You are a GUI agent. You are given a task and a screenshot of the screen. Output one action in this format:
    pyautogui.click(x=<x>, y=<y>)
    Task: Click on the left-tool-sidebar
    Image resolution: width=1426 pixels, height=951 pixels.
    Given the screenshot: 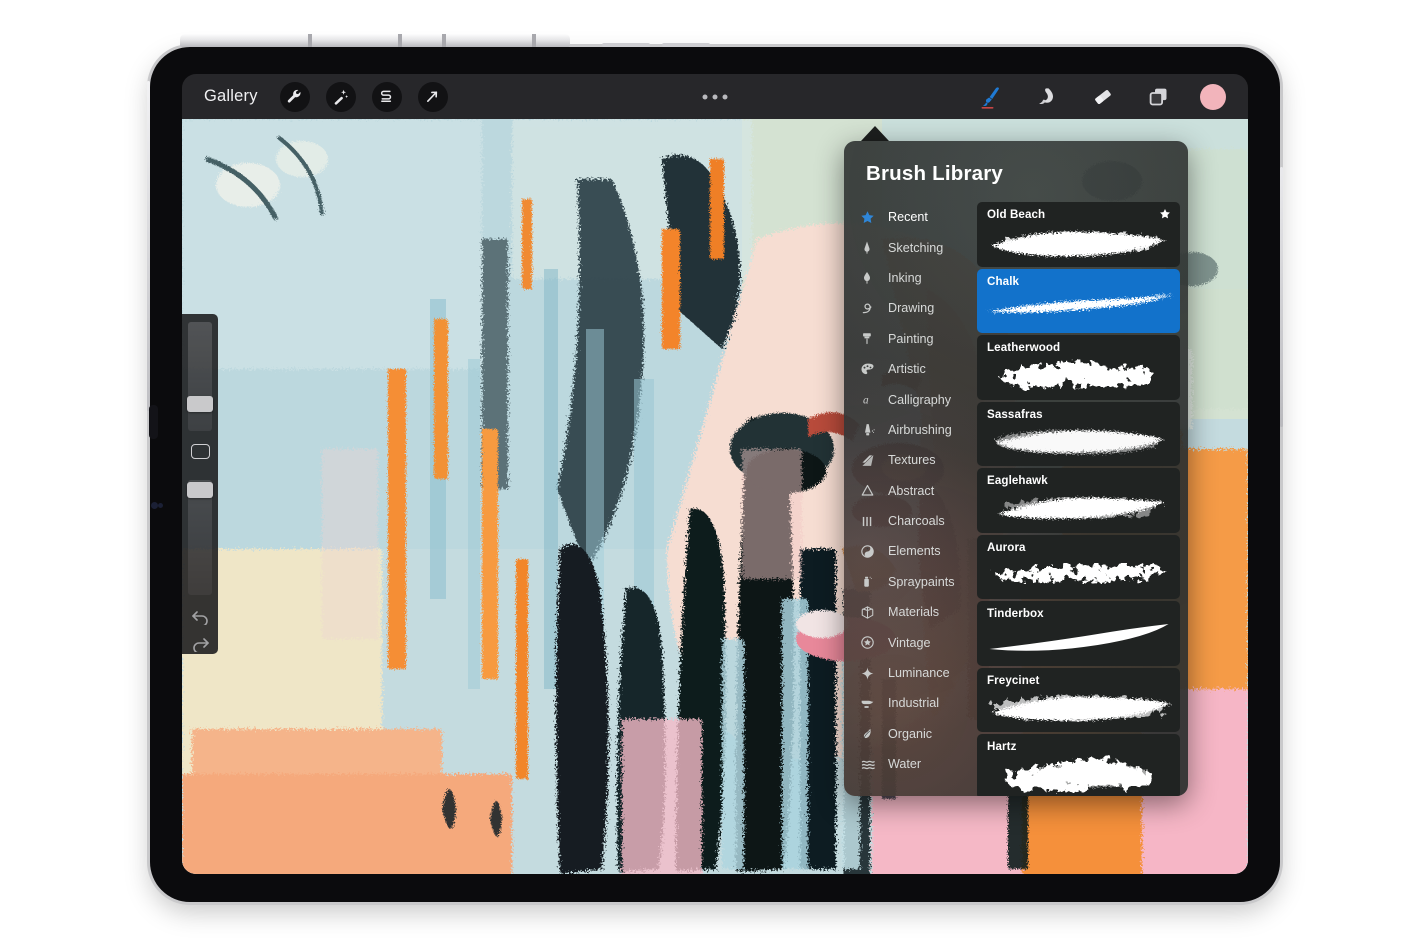 What is the action you would take?
    pyautogui.click(x=200, y=484)
    